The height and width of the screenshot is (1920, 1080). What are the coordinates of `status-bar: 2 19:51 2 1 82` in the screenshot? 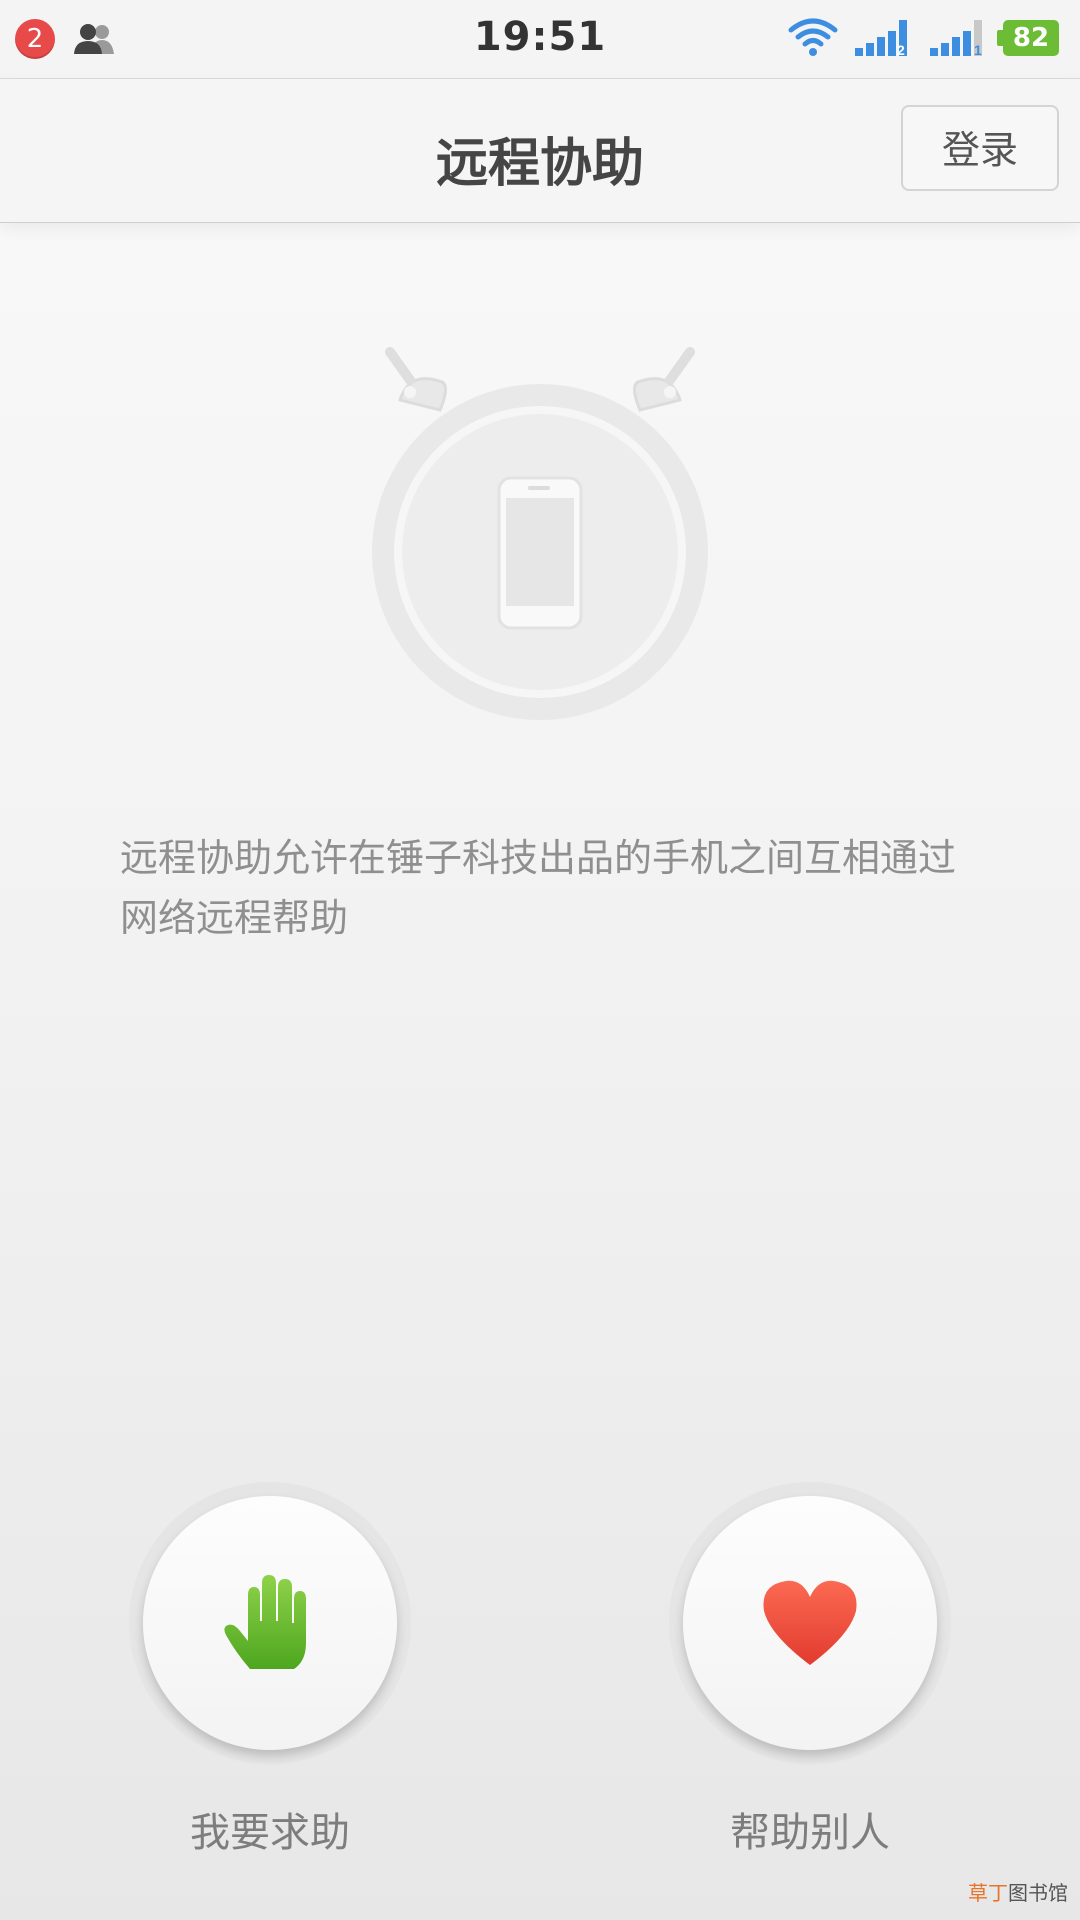 It's located at (540, 39).